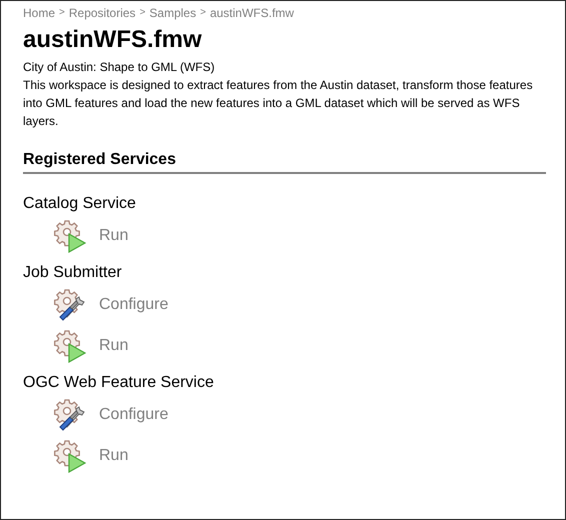 This screenshot has height=520, width=566. Describe the element at coordinates (113, 40) in the screenshot. I see `page-title: austinWFS.fmw` at that location.